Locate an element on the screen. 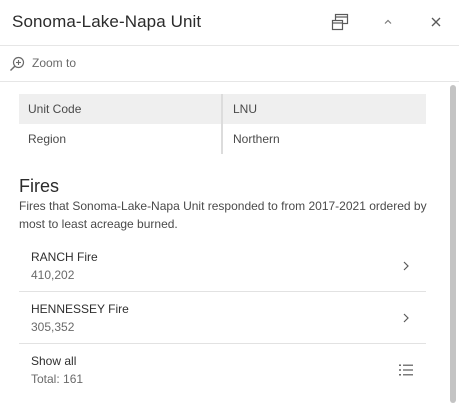 This screenshot has height=403, width=459. list-item: HENNESSEY Fire 305,352 is located at coordinates (222, 318).